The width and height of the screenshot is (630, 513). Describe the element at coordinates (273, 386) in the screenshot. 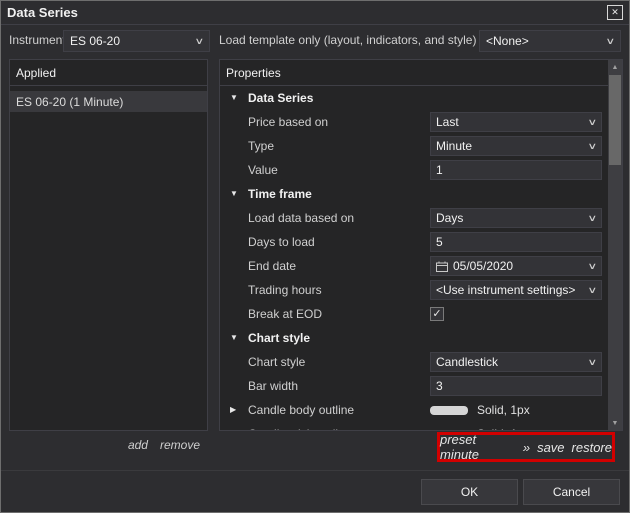

I see `property-label: Bar width` at that location.